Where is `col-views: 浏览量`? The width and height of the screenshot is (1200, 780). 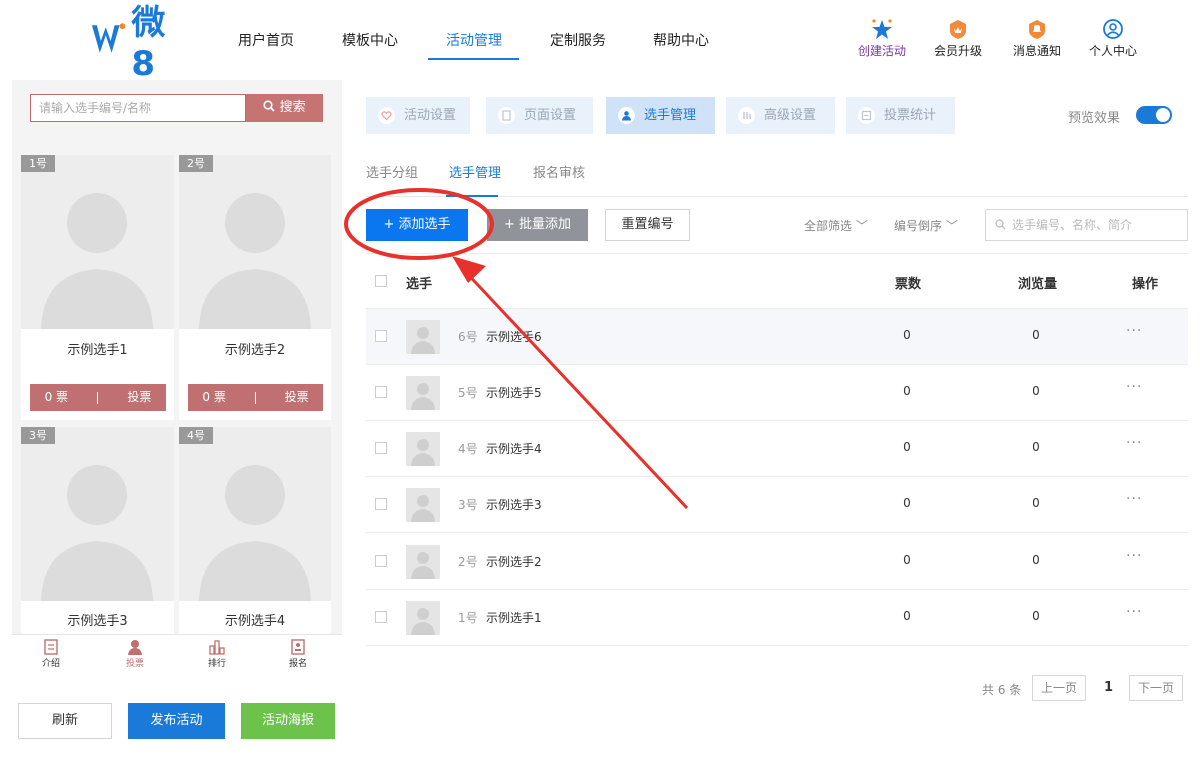 col-views: 浏览量 is located at coordinates (1038, 284).